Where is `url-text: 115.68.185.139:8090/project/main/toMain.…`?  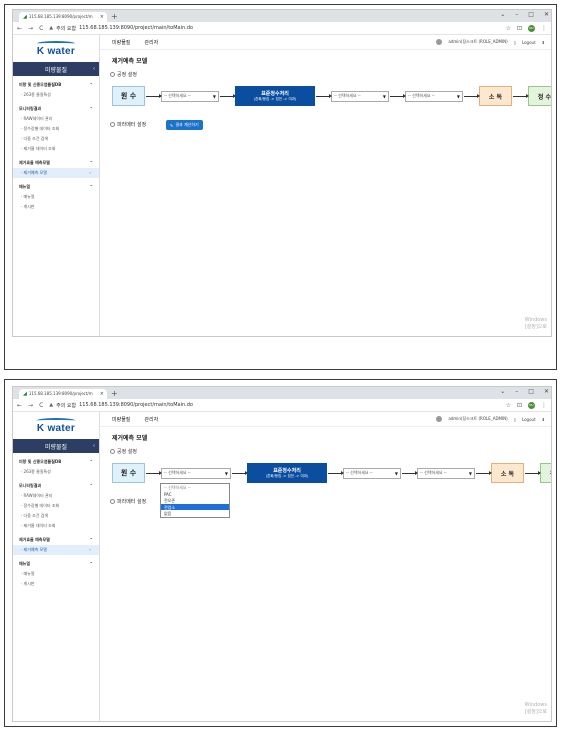 url-text: 115.68.185.139:8090/project/main/toMain.… is located at coordinates (136, 28).